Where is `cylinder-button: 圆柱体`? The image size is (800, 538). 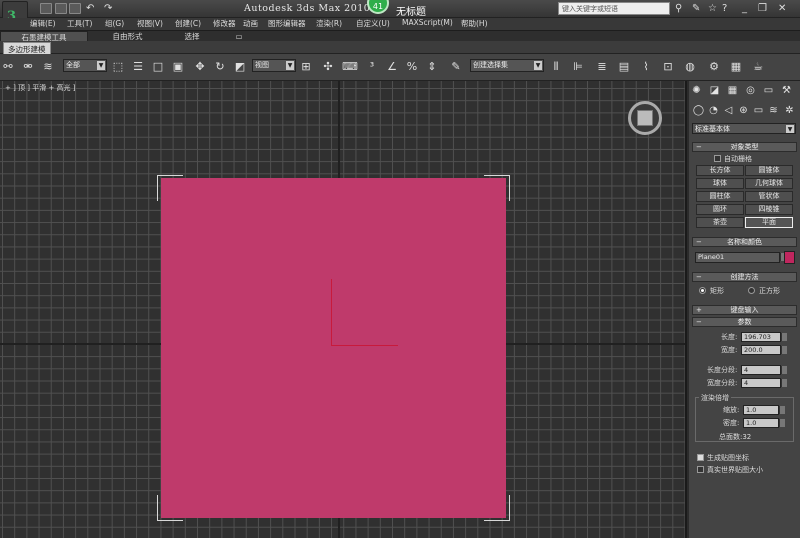
cylinder-button: 圆柱体 is located at coordinates (720, 196).